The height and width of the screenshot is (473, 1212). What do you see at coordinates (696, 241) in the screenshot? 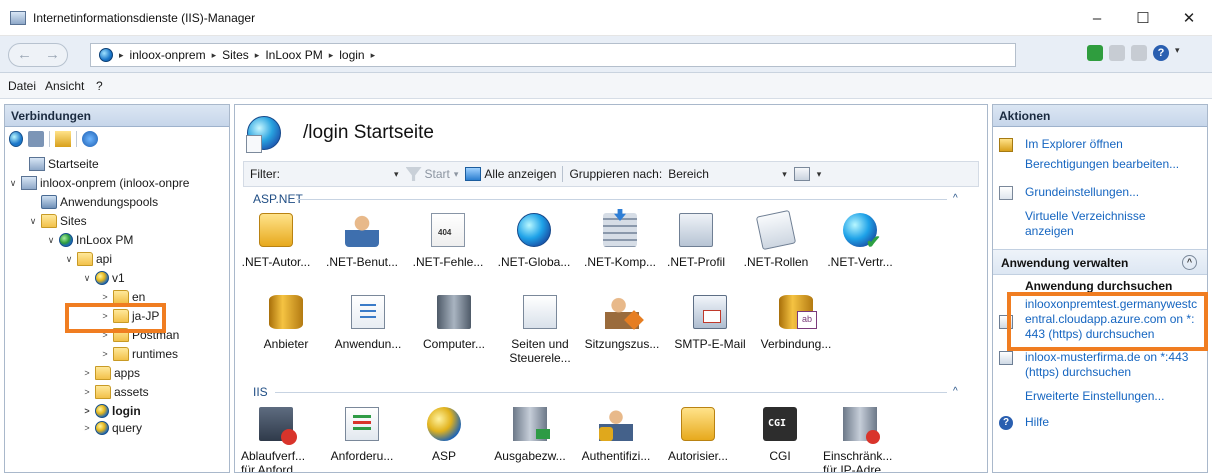
I see `feature-net-profile: .NET-Profil` at bounding box center [696, 241].